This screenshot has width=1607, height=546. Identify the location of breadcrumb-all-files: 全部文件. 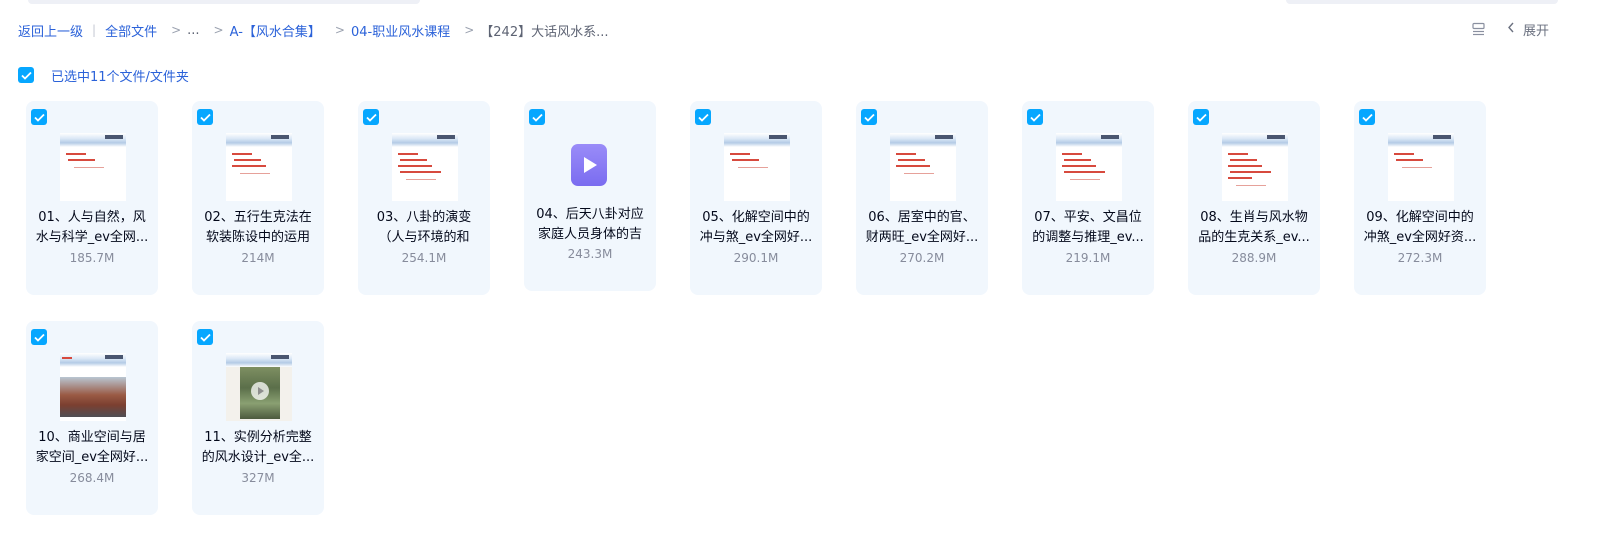
(131, 30).